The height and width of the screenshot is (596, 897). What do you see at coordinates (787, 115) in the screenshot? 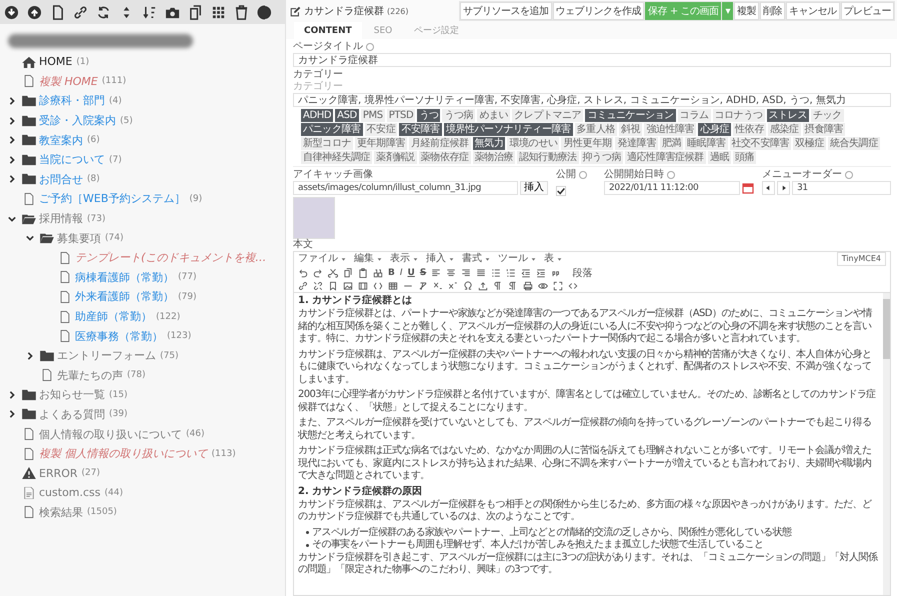
I see `category-tag: ストレス` at bounding box center [787, 115].